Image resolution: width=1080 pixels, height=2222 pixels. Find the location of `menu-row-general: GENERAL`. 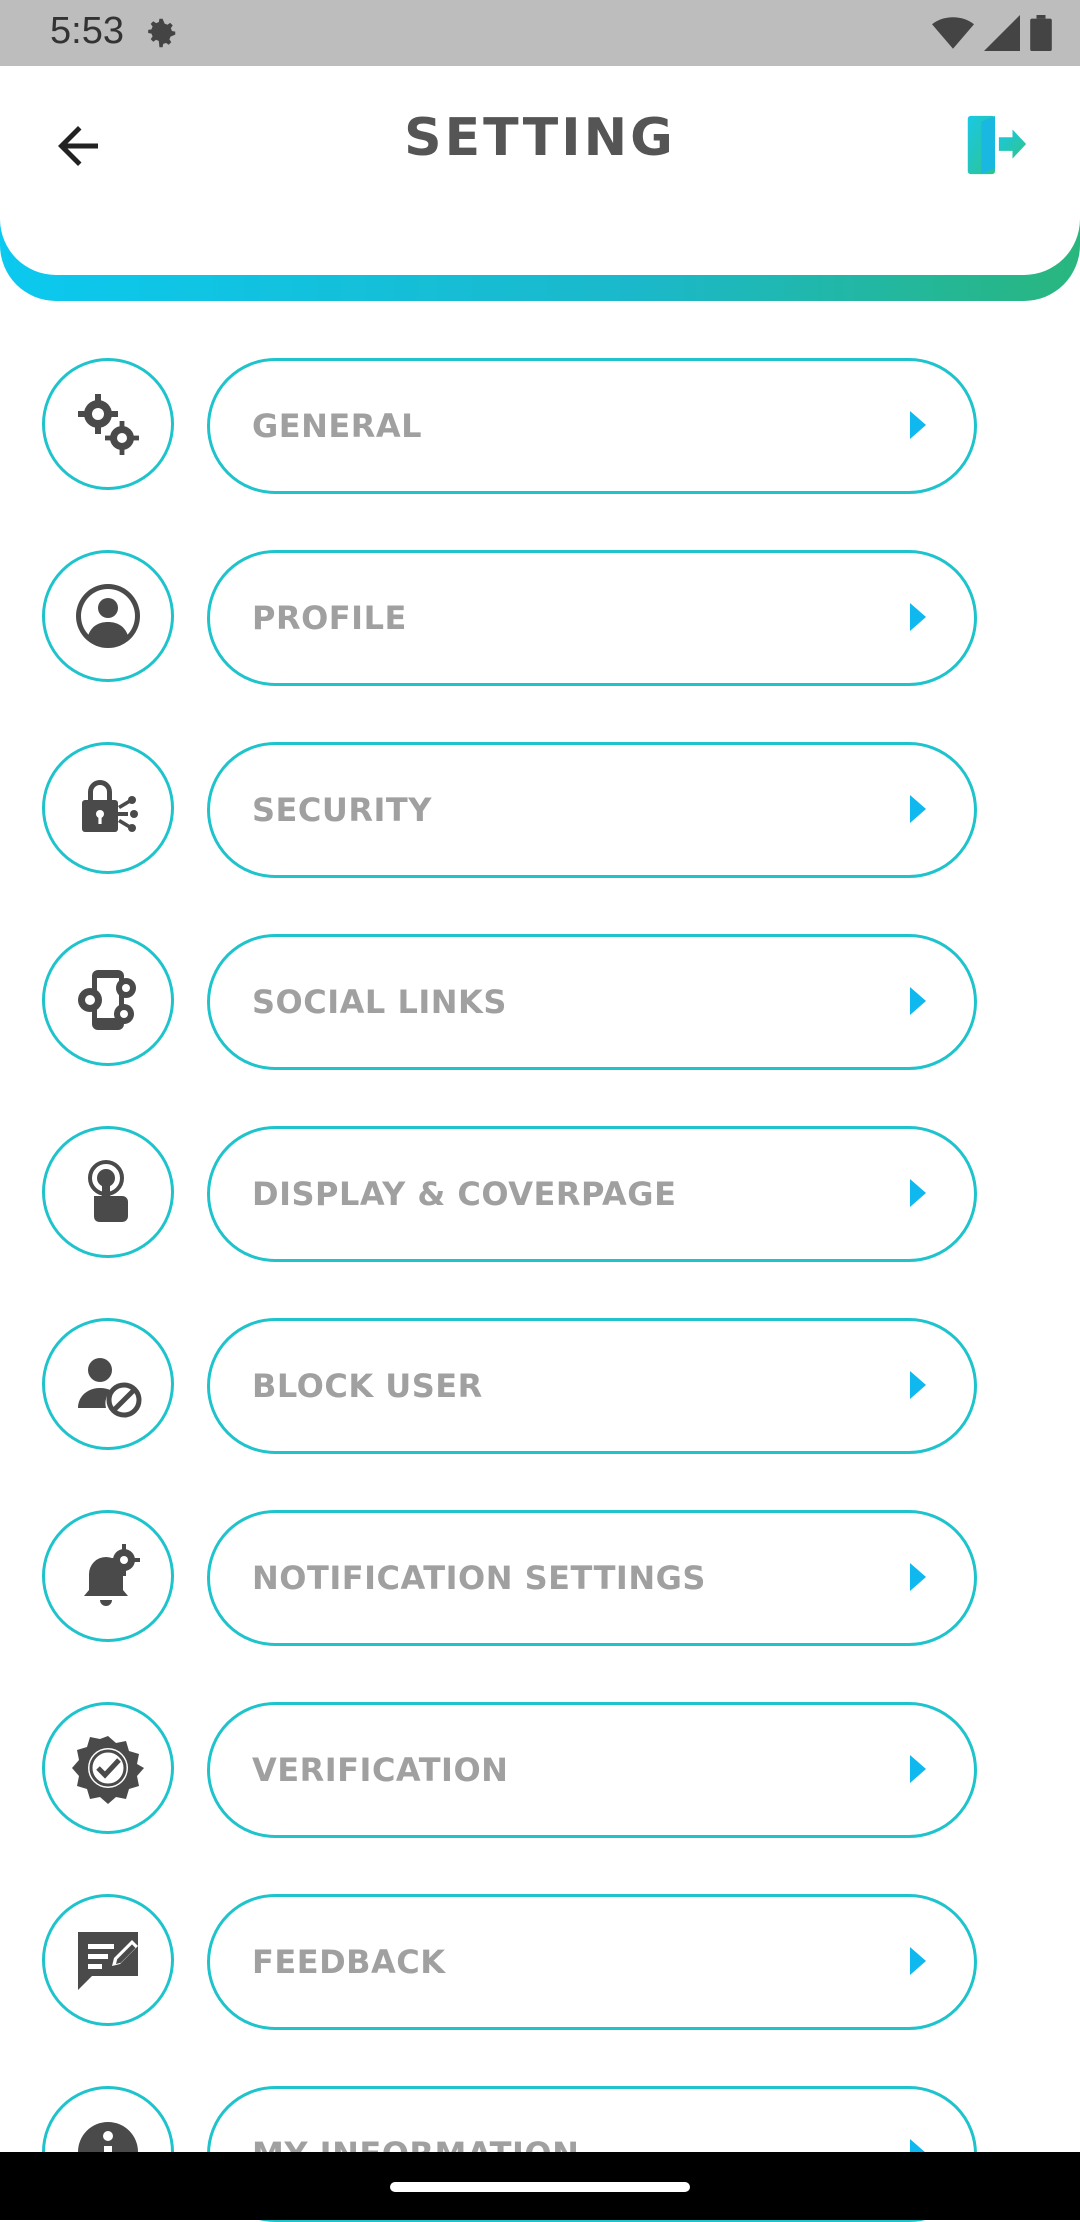

menu-row-general: GENERAL is located at coordinates (540, 426).